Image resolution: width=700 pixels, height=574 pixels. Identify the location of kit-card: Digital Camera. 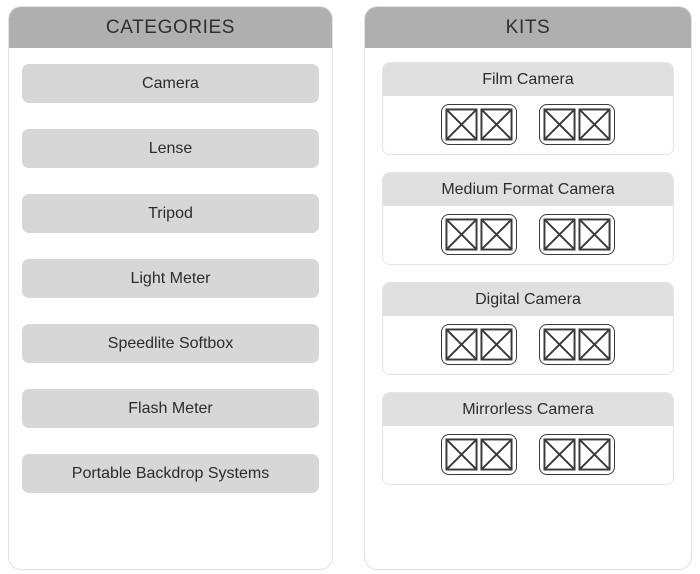
(528, 328).